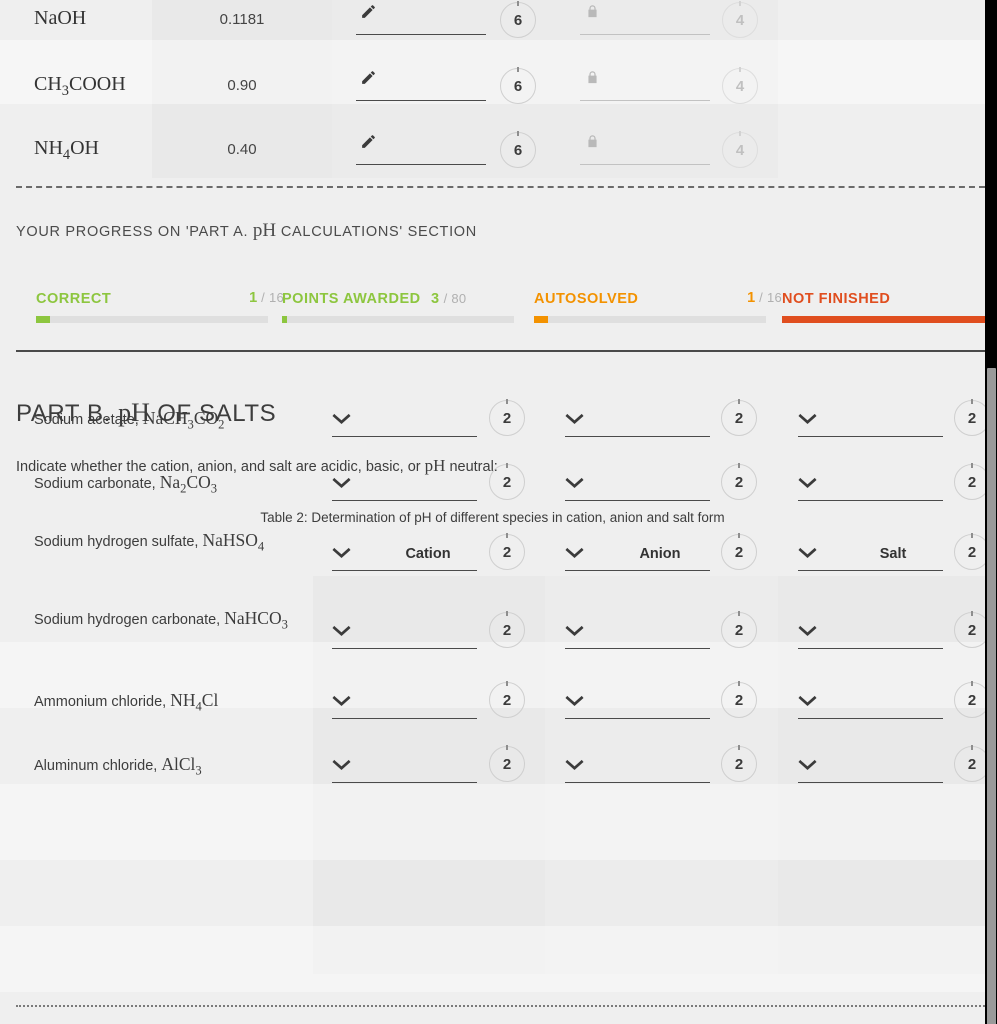 Image resolution: width=997 pixels, height=1024 pixels. Describe the element at coordinates (768, 297) in the screenshot. I see `progress-stat-total: / 16` at that location.